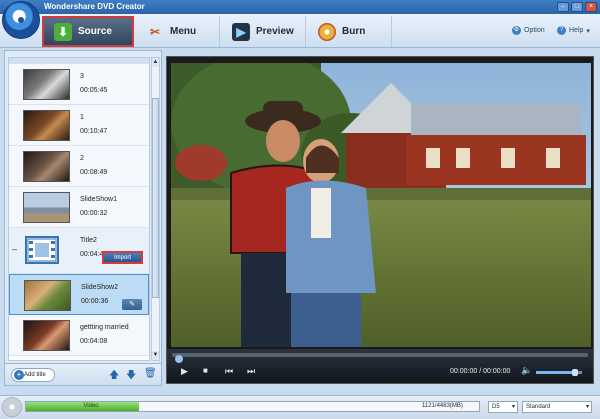  What do you see at coordinates (94, 90) in the screenshot?
I see `item-duration: 00:05:45` at bounding box center [94, 90].